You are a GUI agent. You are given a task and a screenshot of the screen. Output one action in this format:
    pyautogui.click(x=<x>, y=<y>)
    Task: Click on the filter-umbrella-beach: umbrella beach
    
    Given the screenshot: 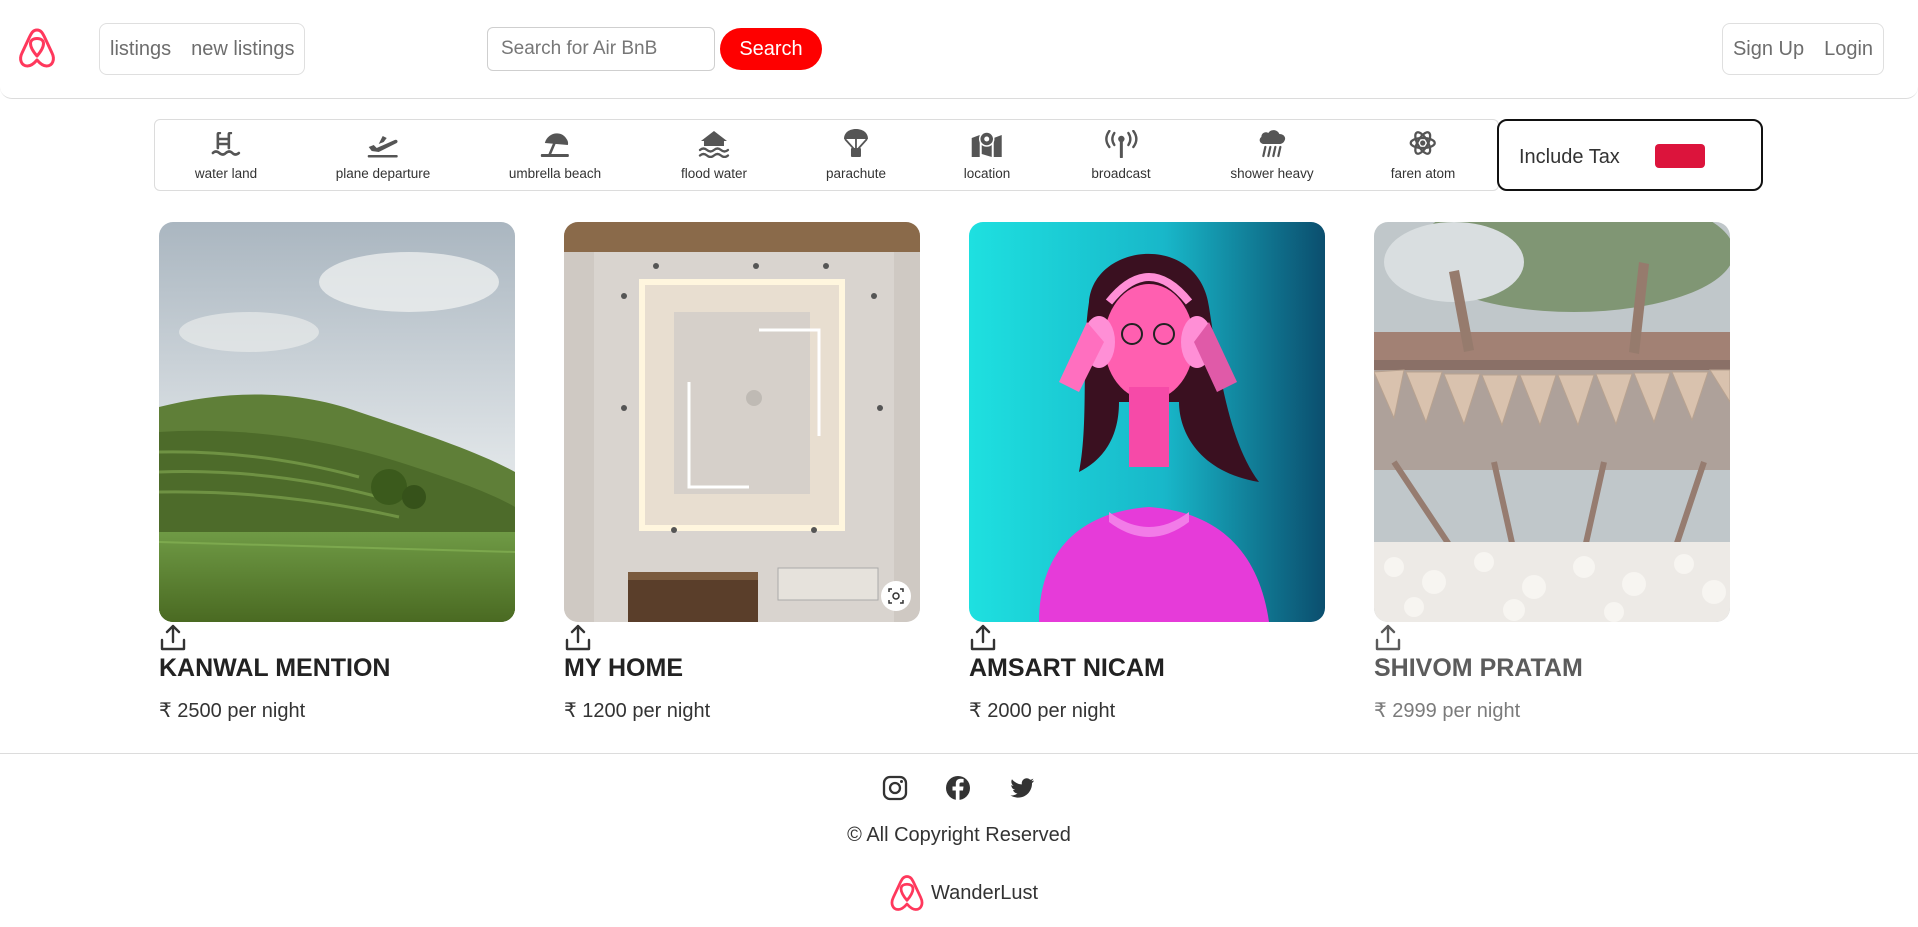 What is the action you would take?
    pyautogui.click(x=555, y=155)
    